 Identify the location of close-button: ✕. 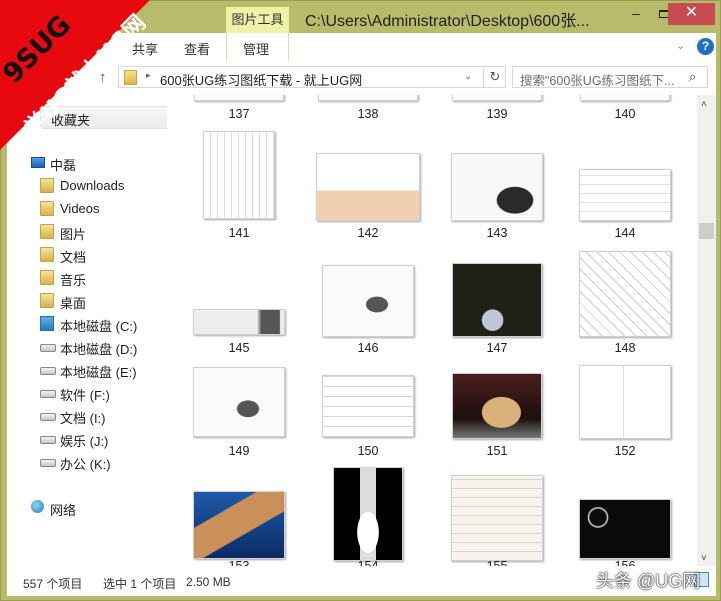
(691, 14).